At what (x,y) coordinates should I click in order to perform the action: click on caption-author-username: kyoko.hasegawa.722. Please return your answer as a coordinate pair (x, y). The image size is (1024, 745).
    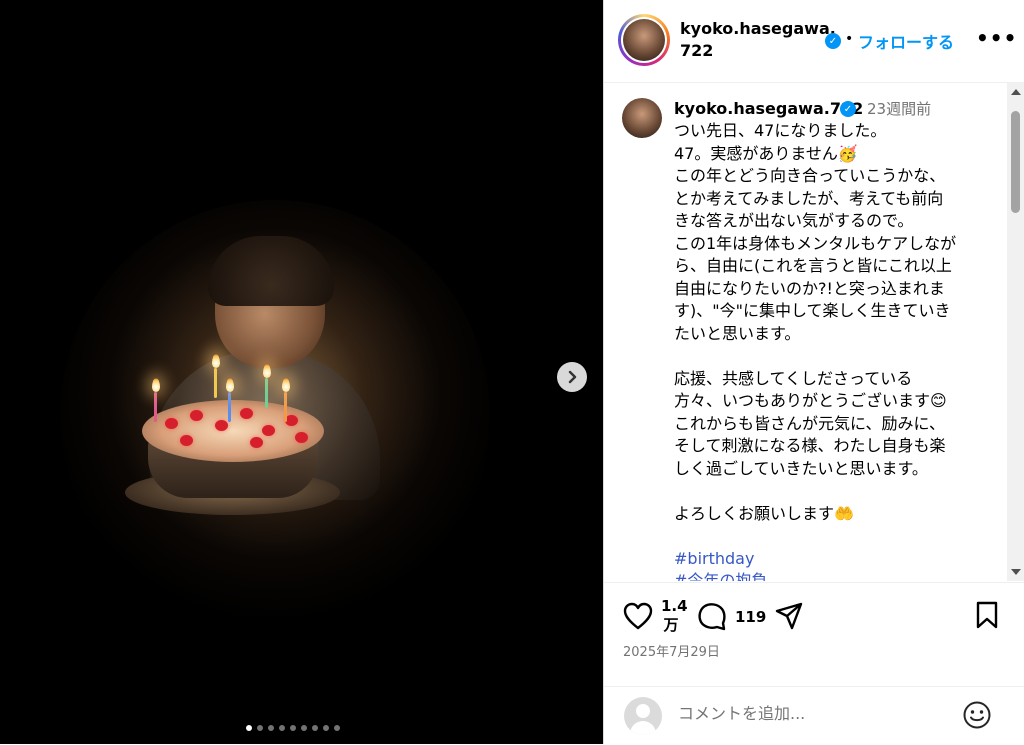
    Looking at the image, I should click on (768, 109).